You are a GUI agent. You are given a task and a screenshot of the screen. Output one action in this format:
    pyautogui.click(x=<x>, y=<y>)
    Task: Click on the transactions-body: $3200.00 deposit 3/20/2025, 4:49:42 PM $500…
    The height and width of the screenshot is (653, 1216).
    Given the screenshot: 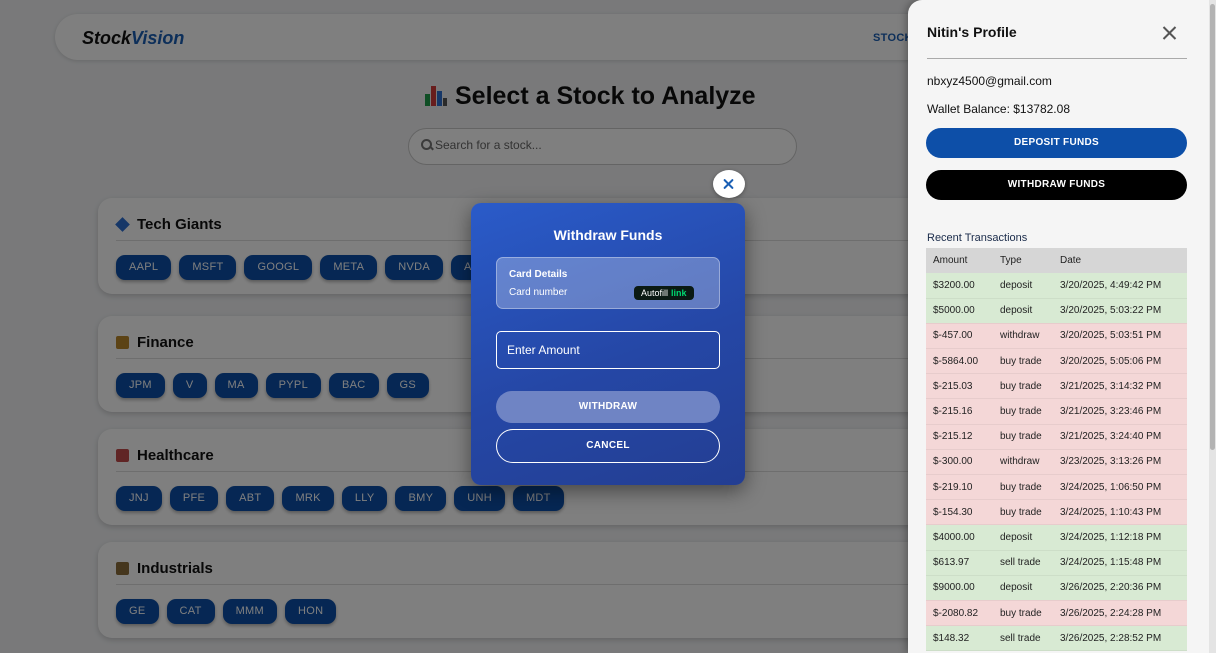 What is the action you would take?
    pyautogui.click(x=1056, y=462)
    